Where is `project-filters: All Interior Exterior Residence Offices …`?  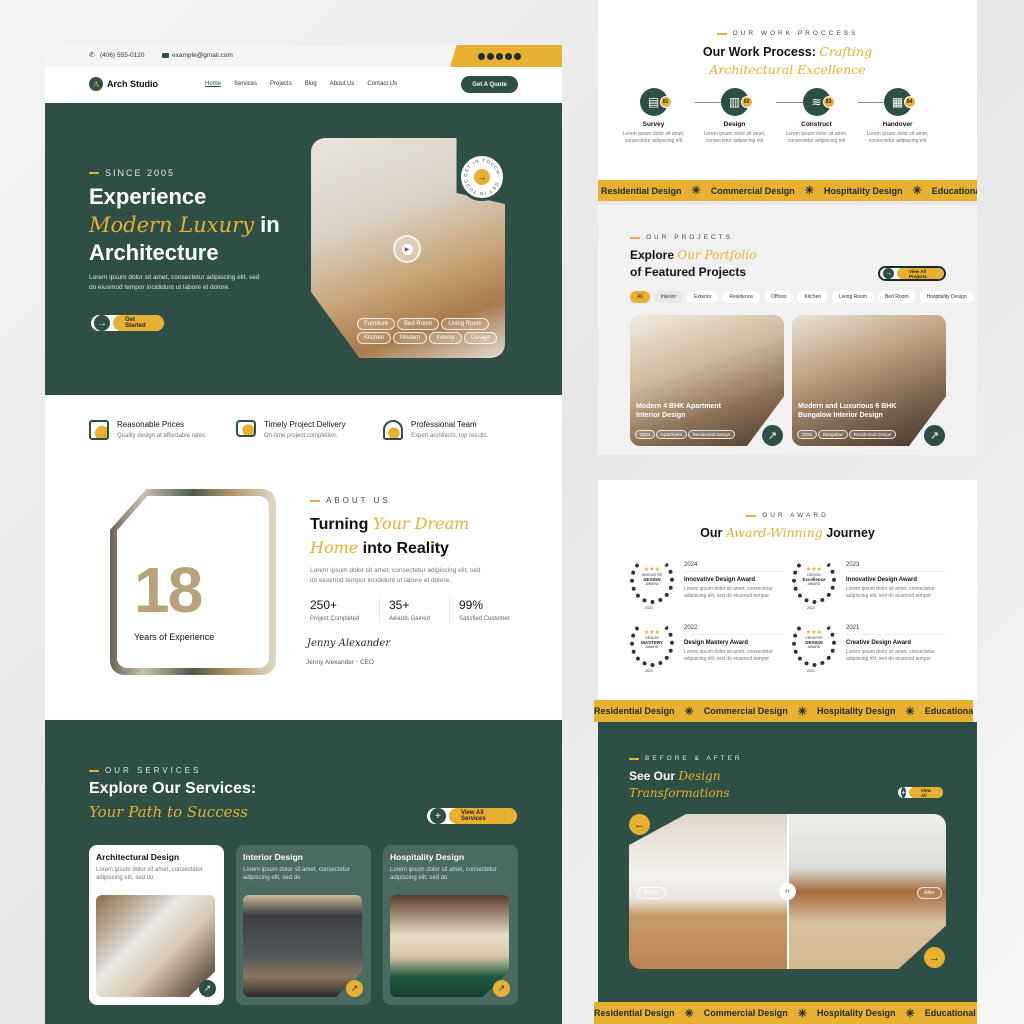 project-filters: All Interior Exterior Residence Offices … is located at coordinates (803, 297).